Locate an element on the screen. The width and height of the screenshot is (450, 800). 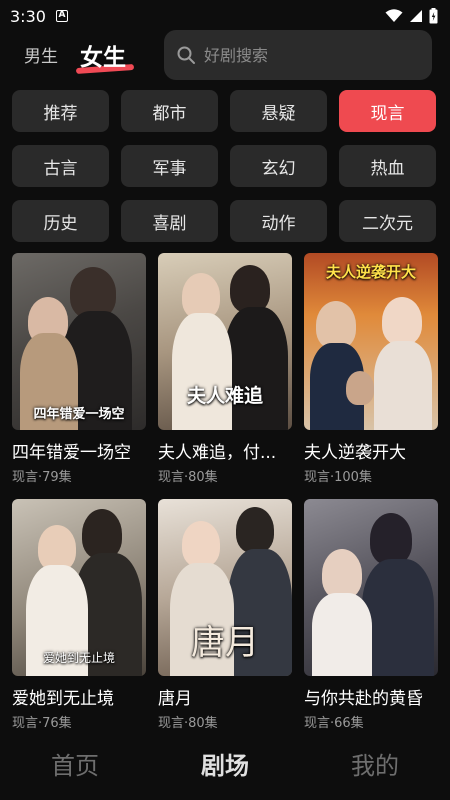
notification-icon: A is located at coordinates (61, 16).